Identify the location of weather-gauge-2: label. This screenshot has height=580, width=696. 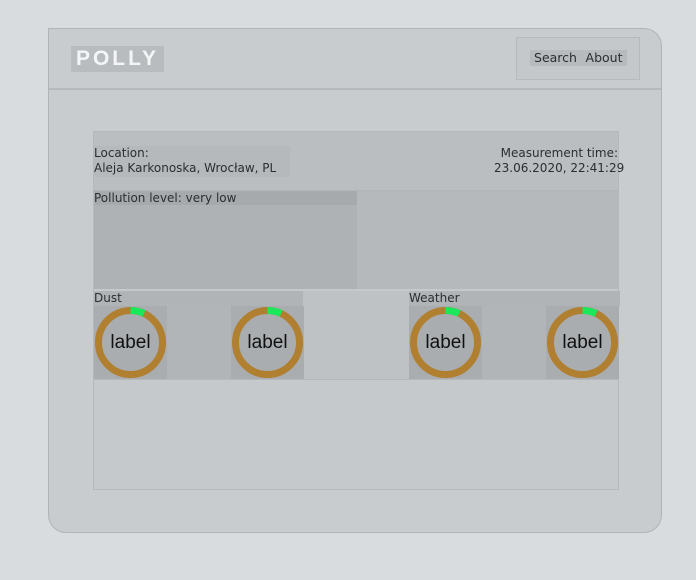
(582, 342).